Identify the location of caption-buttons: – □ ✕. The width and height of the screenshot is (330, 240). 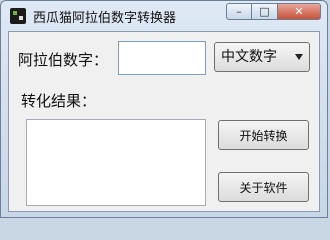
(273, 11).